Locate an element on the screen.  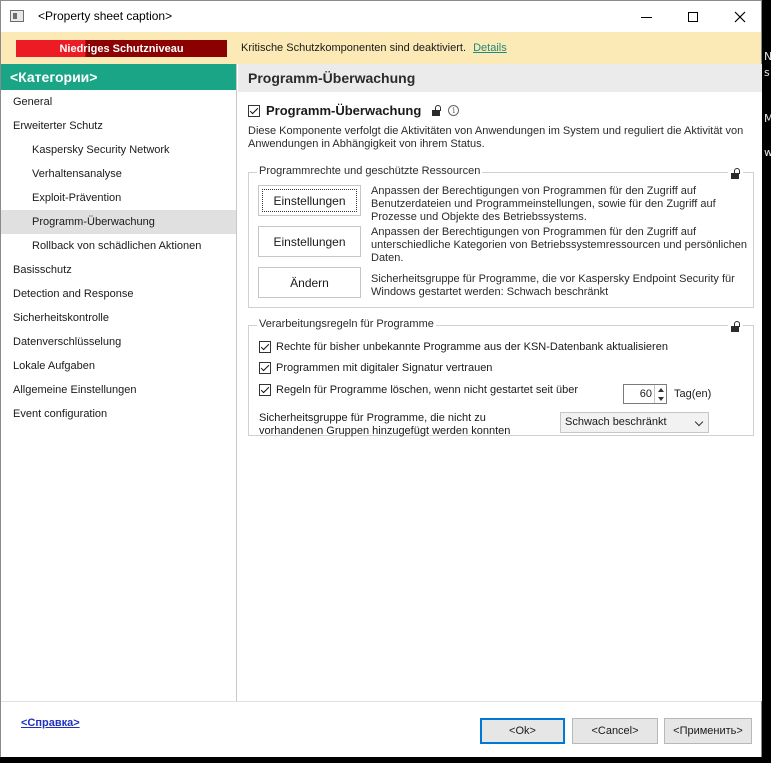
sidebar-item-verhaltensanalyse: Verhaltensanalyse is located at coordinates (118, 174).